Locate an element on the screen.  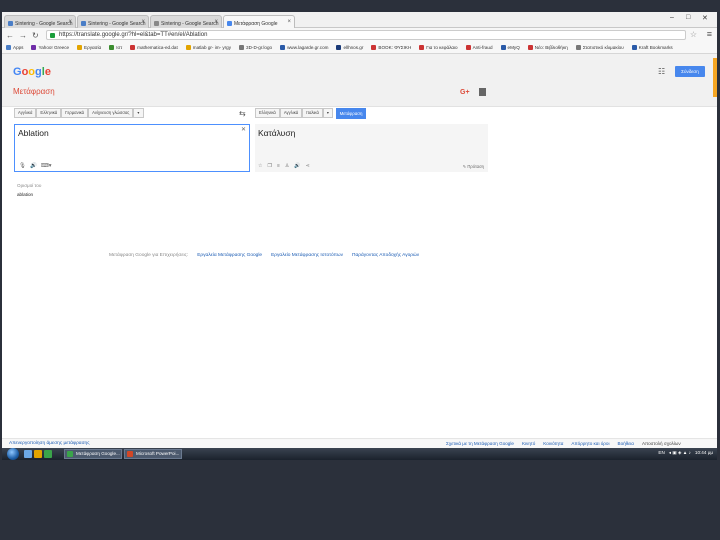
bottom-link: Σχετικά με τη Μετάφραση Google is located at coordinates (480, 443).